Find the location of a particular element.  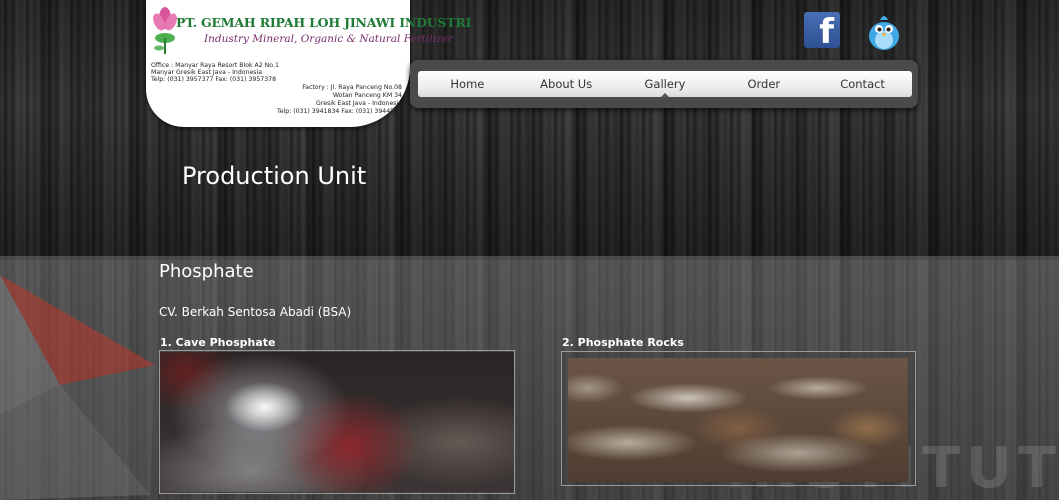

phosphate-rocks-photo is located at coordinates (738, 420).